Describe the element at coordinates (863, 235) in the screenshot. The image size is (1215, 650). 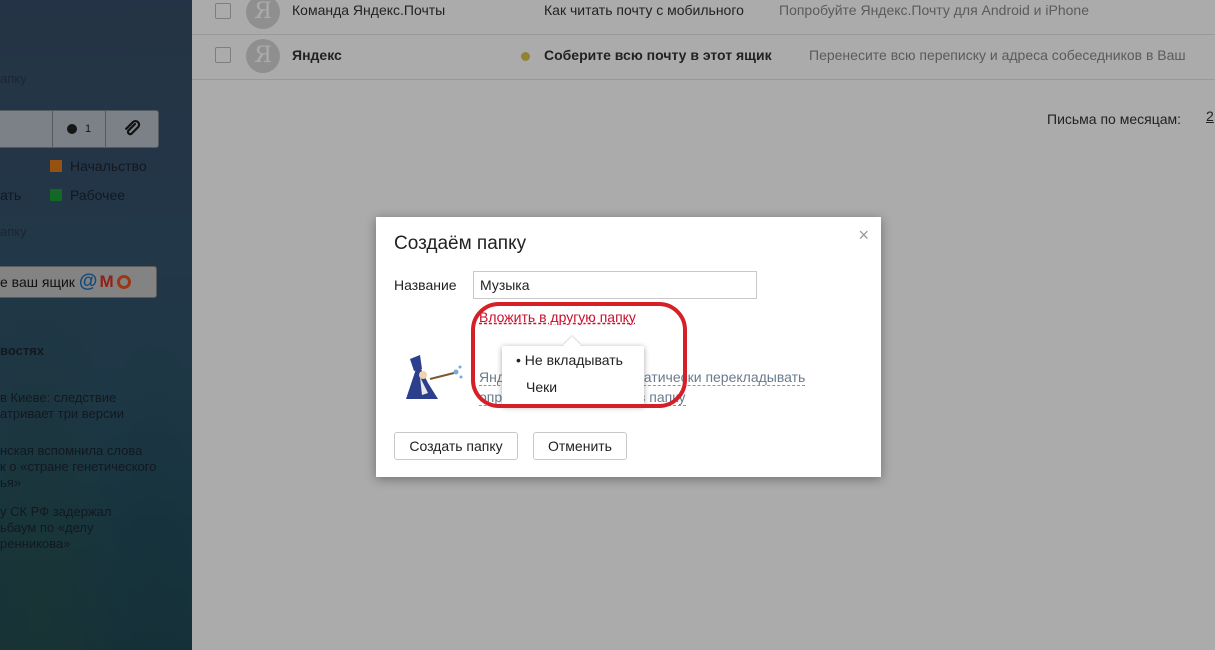
I see `close-icon: ×` at that location.